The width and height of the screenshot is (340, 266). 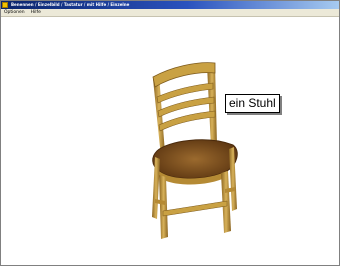 I want to click on app-icon, so click(x=5, y=5).